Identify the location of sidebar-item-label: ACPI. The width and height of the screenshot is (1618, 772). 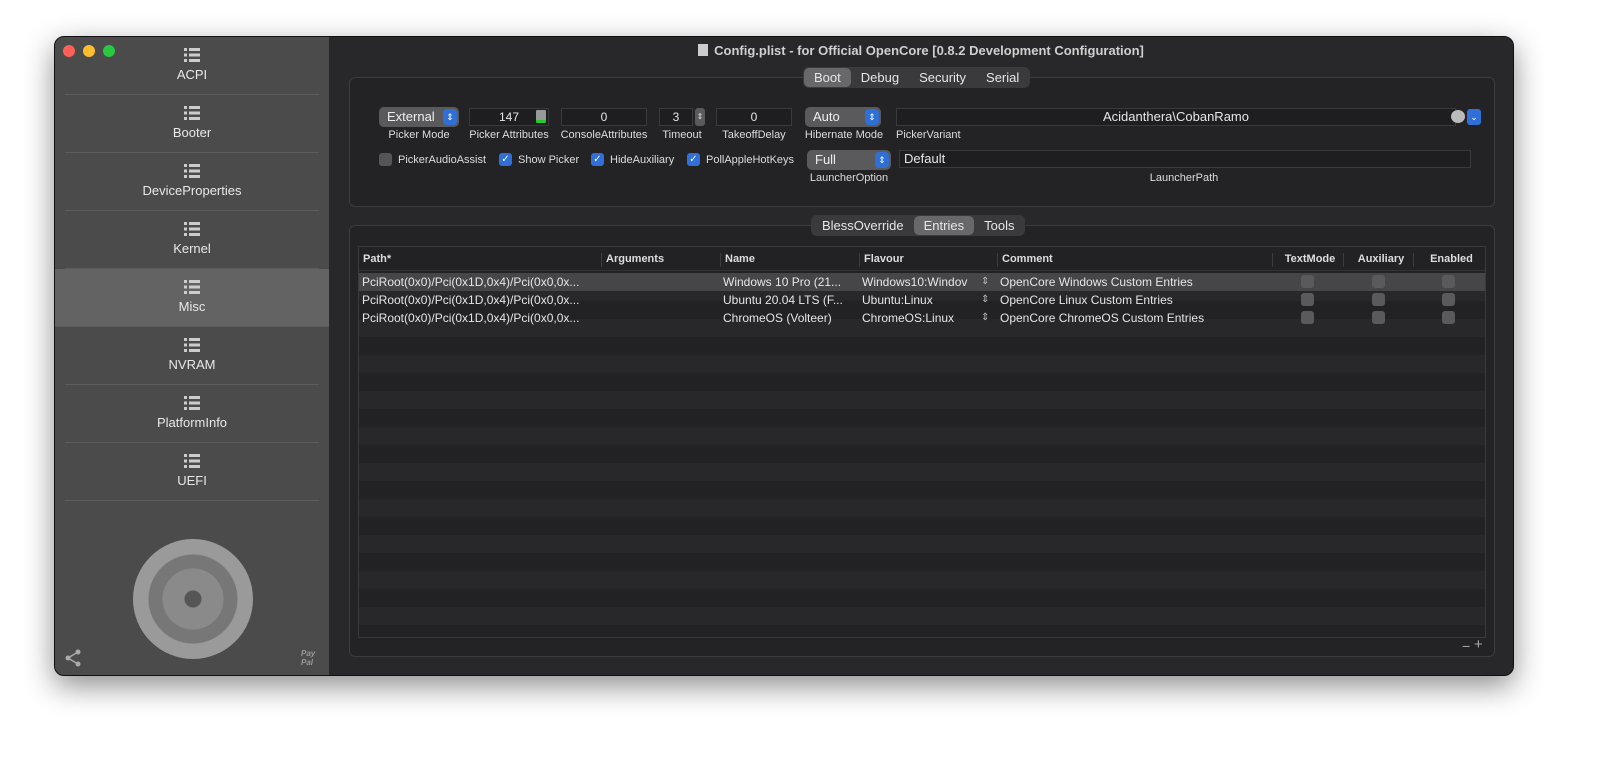
(192, 74).